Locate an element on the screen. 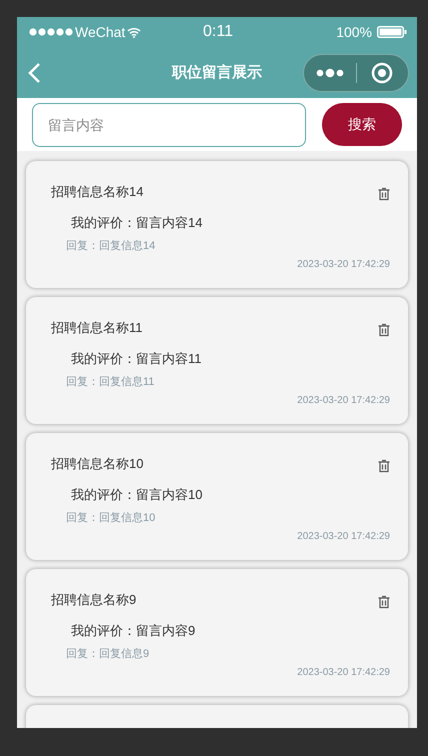 The height and width of the screenshot is (756, 428). page-title: 职位留言展示 is located at coordinates (217, 72).